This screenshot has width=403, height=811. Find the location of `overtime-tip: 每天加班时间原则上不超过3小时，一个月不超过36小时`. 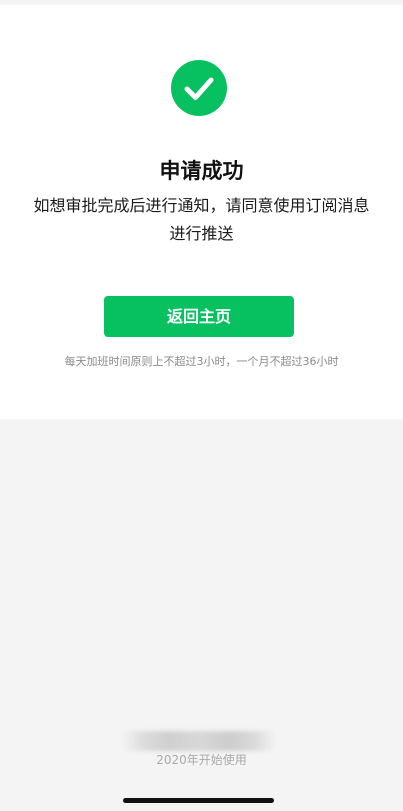

overtime-tip: 每天加班时间原则上不超过3小时，一个月不超过36小时 is located at coordinates (201, 361).